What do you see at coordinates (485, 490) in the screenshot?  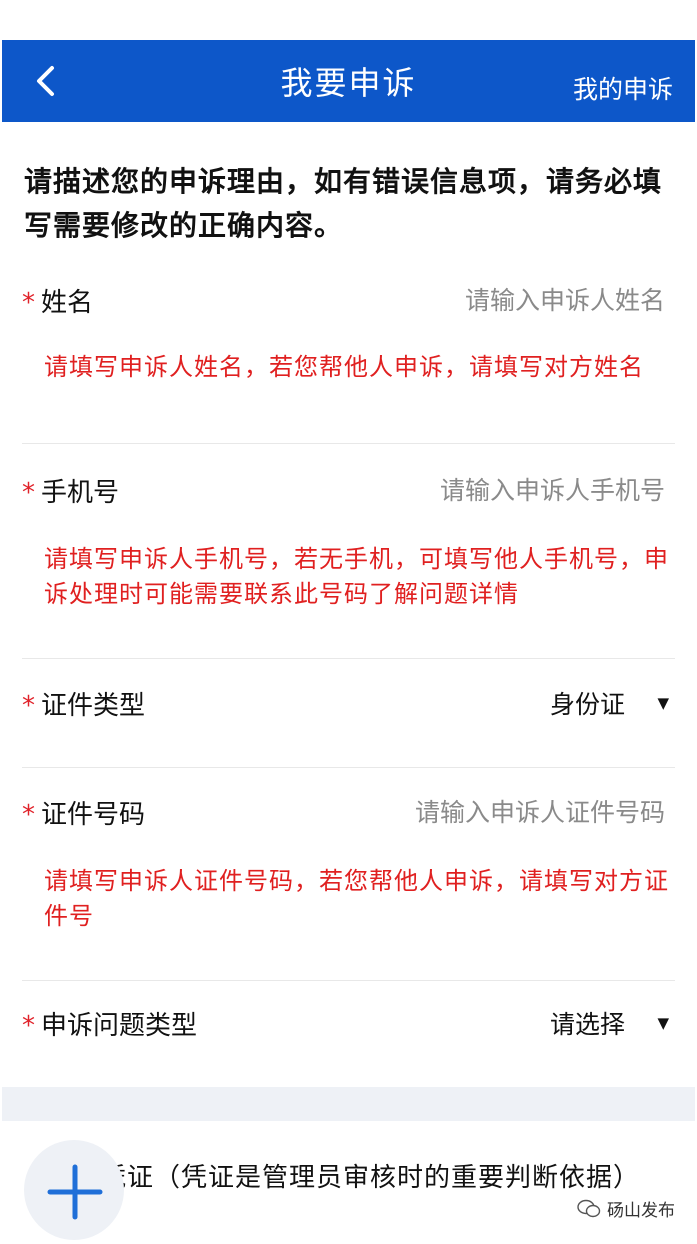 I see `phone-input` at bounding box center [485, 490].